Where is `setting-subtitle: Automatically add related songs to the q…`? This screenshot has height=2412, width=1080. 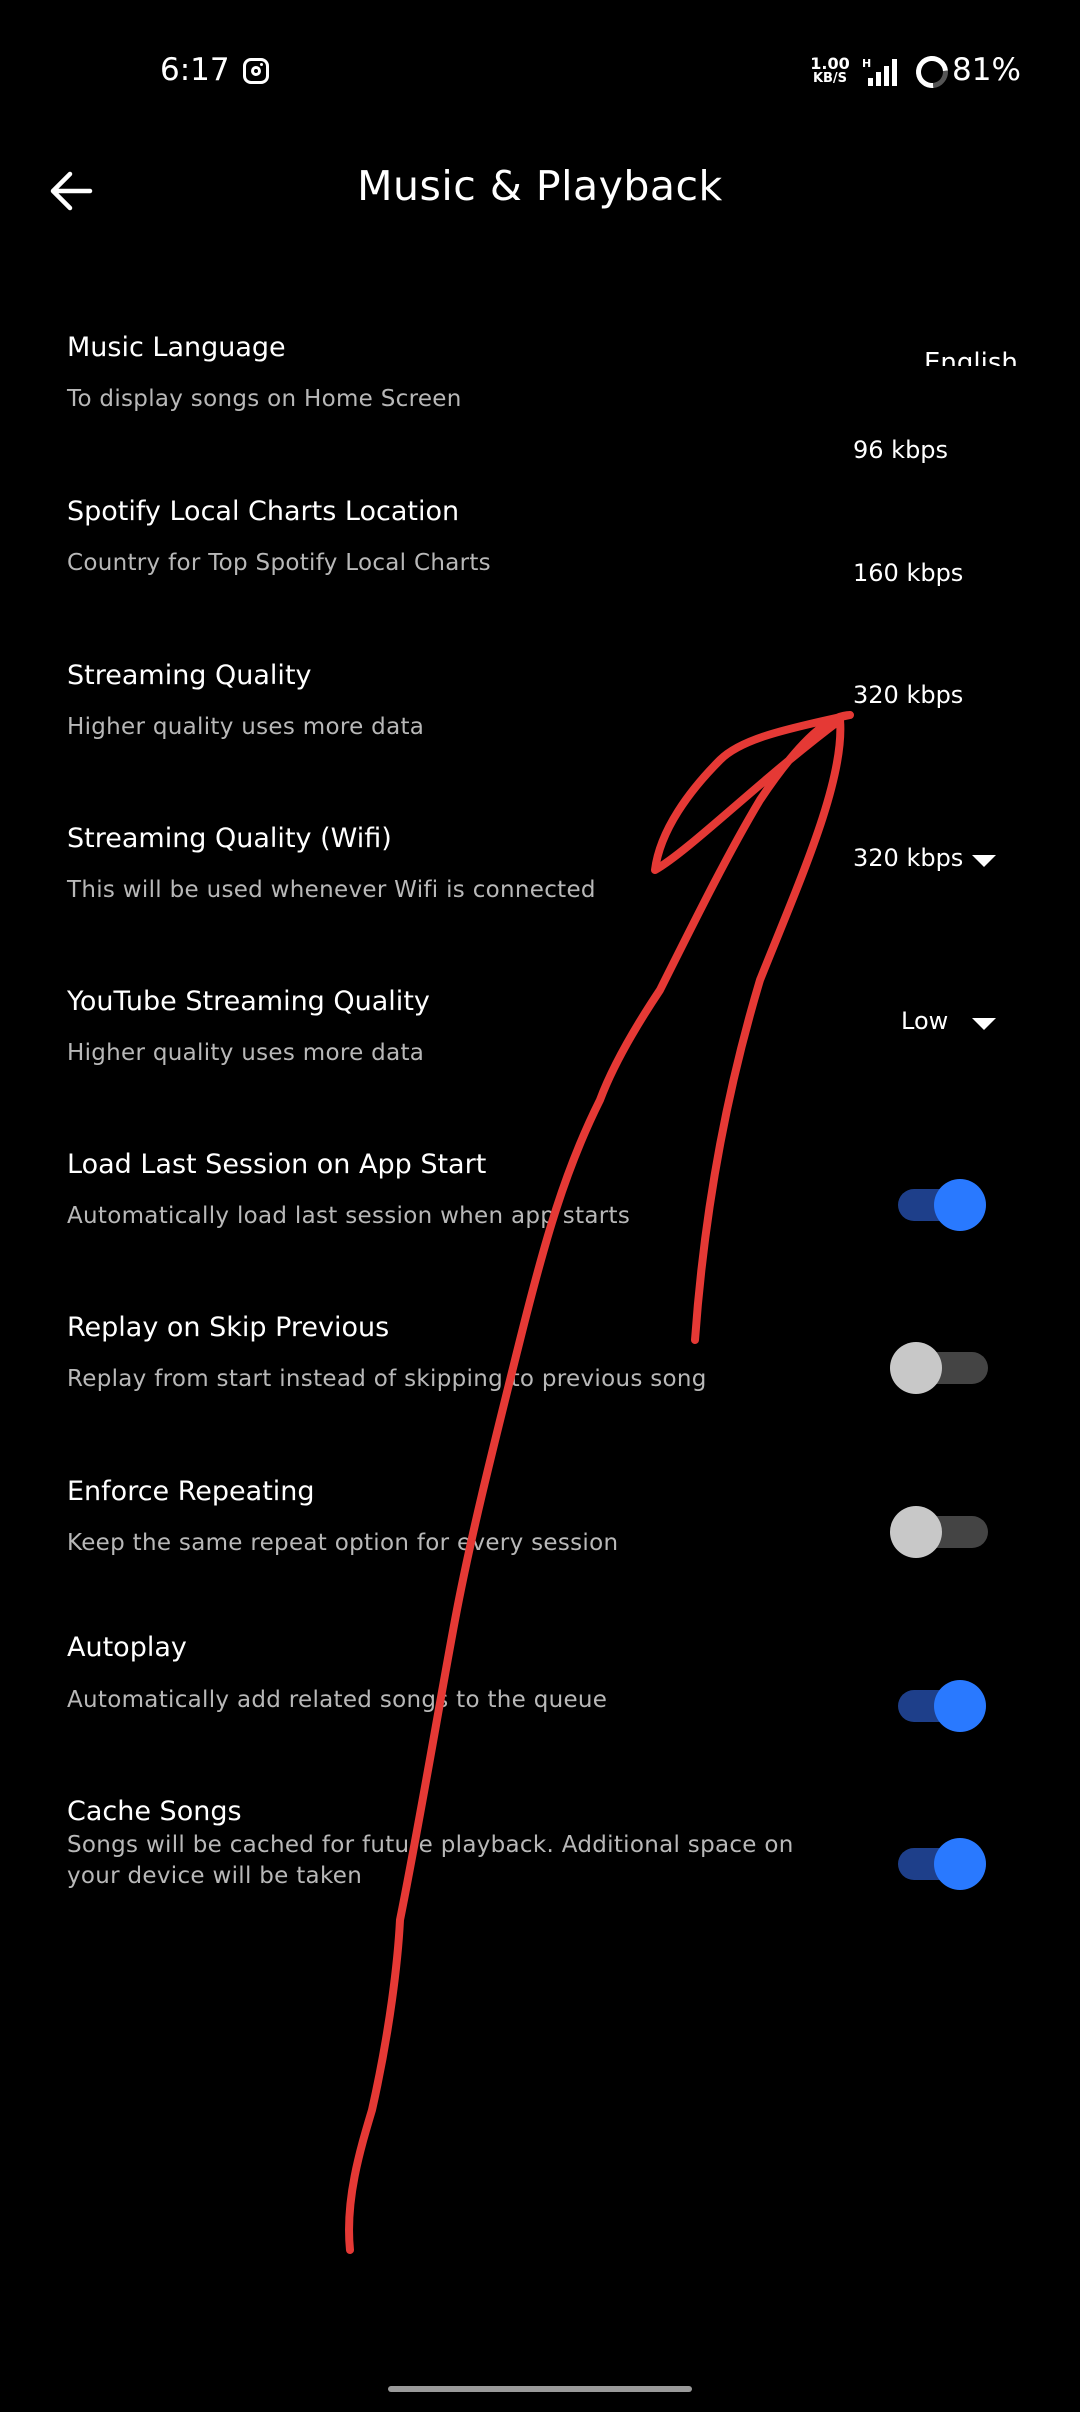
setting-subtitle: Automatically add related songs to the q… is located at coordinates (337, 1700).